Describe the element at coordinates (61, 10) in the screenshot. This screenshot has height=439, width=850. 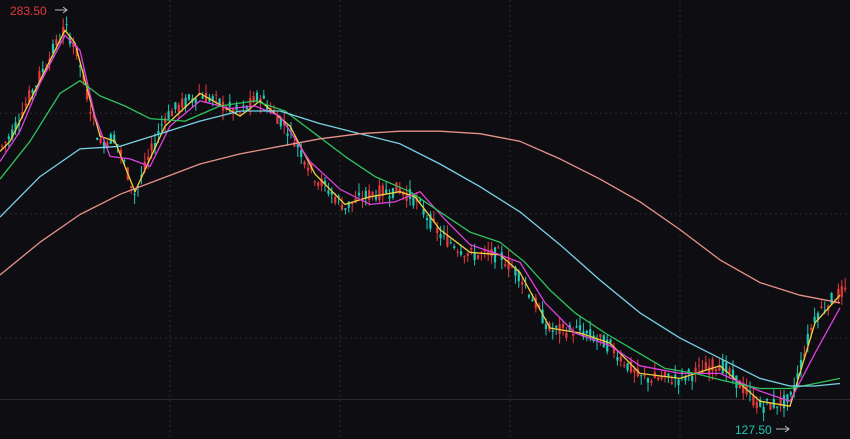
I see `max-arrow-icon` at that location.